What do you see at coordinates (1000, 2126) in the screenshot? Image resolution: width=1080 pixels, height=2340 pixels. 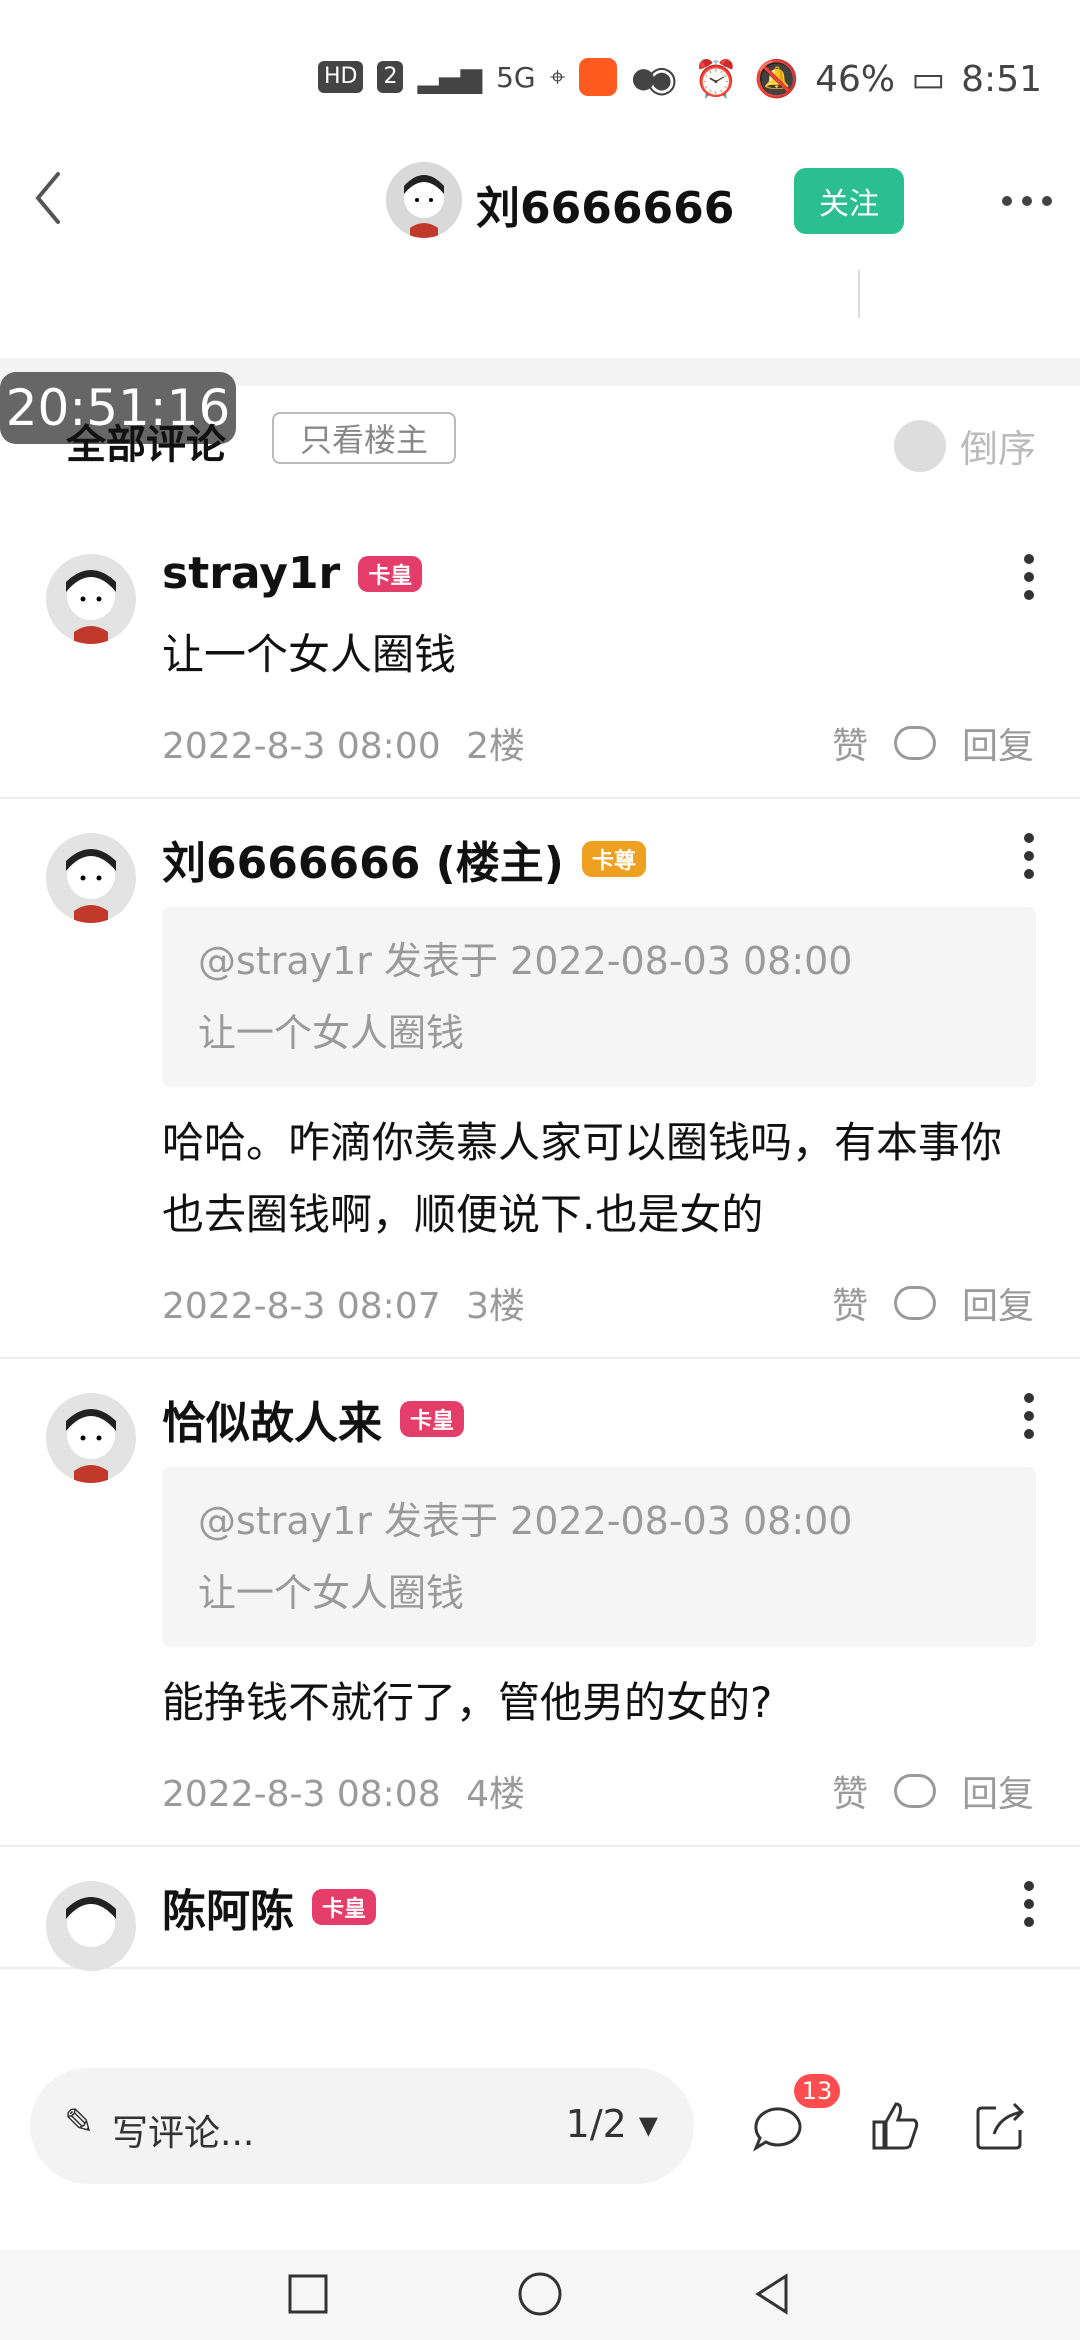 I see `share-icon` at bounding box center [1000, 2126].